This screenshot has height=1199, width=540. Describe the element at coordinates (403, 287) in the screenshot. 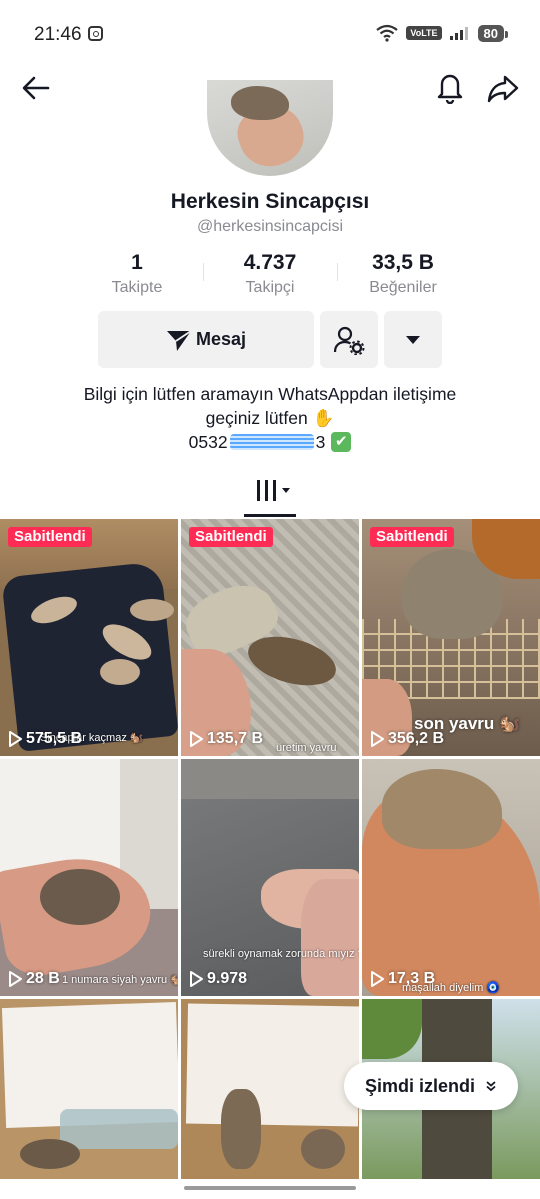

I see `stat-likes-label: Beğeniler` at that location.